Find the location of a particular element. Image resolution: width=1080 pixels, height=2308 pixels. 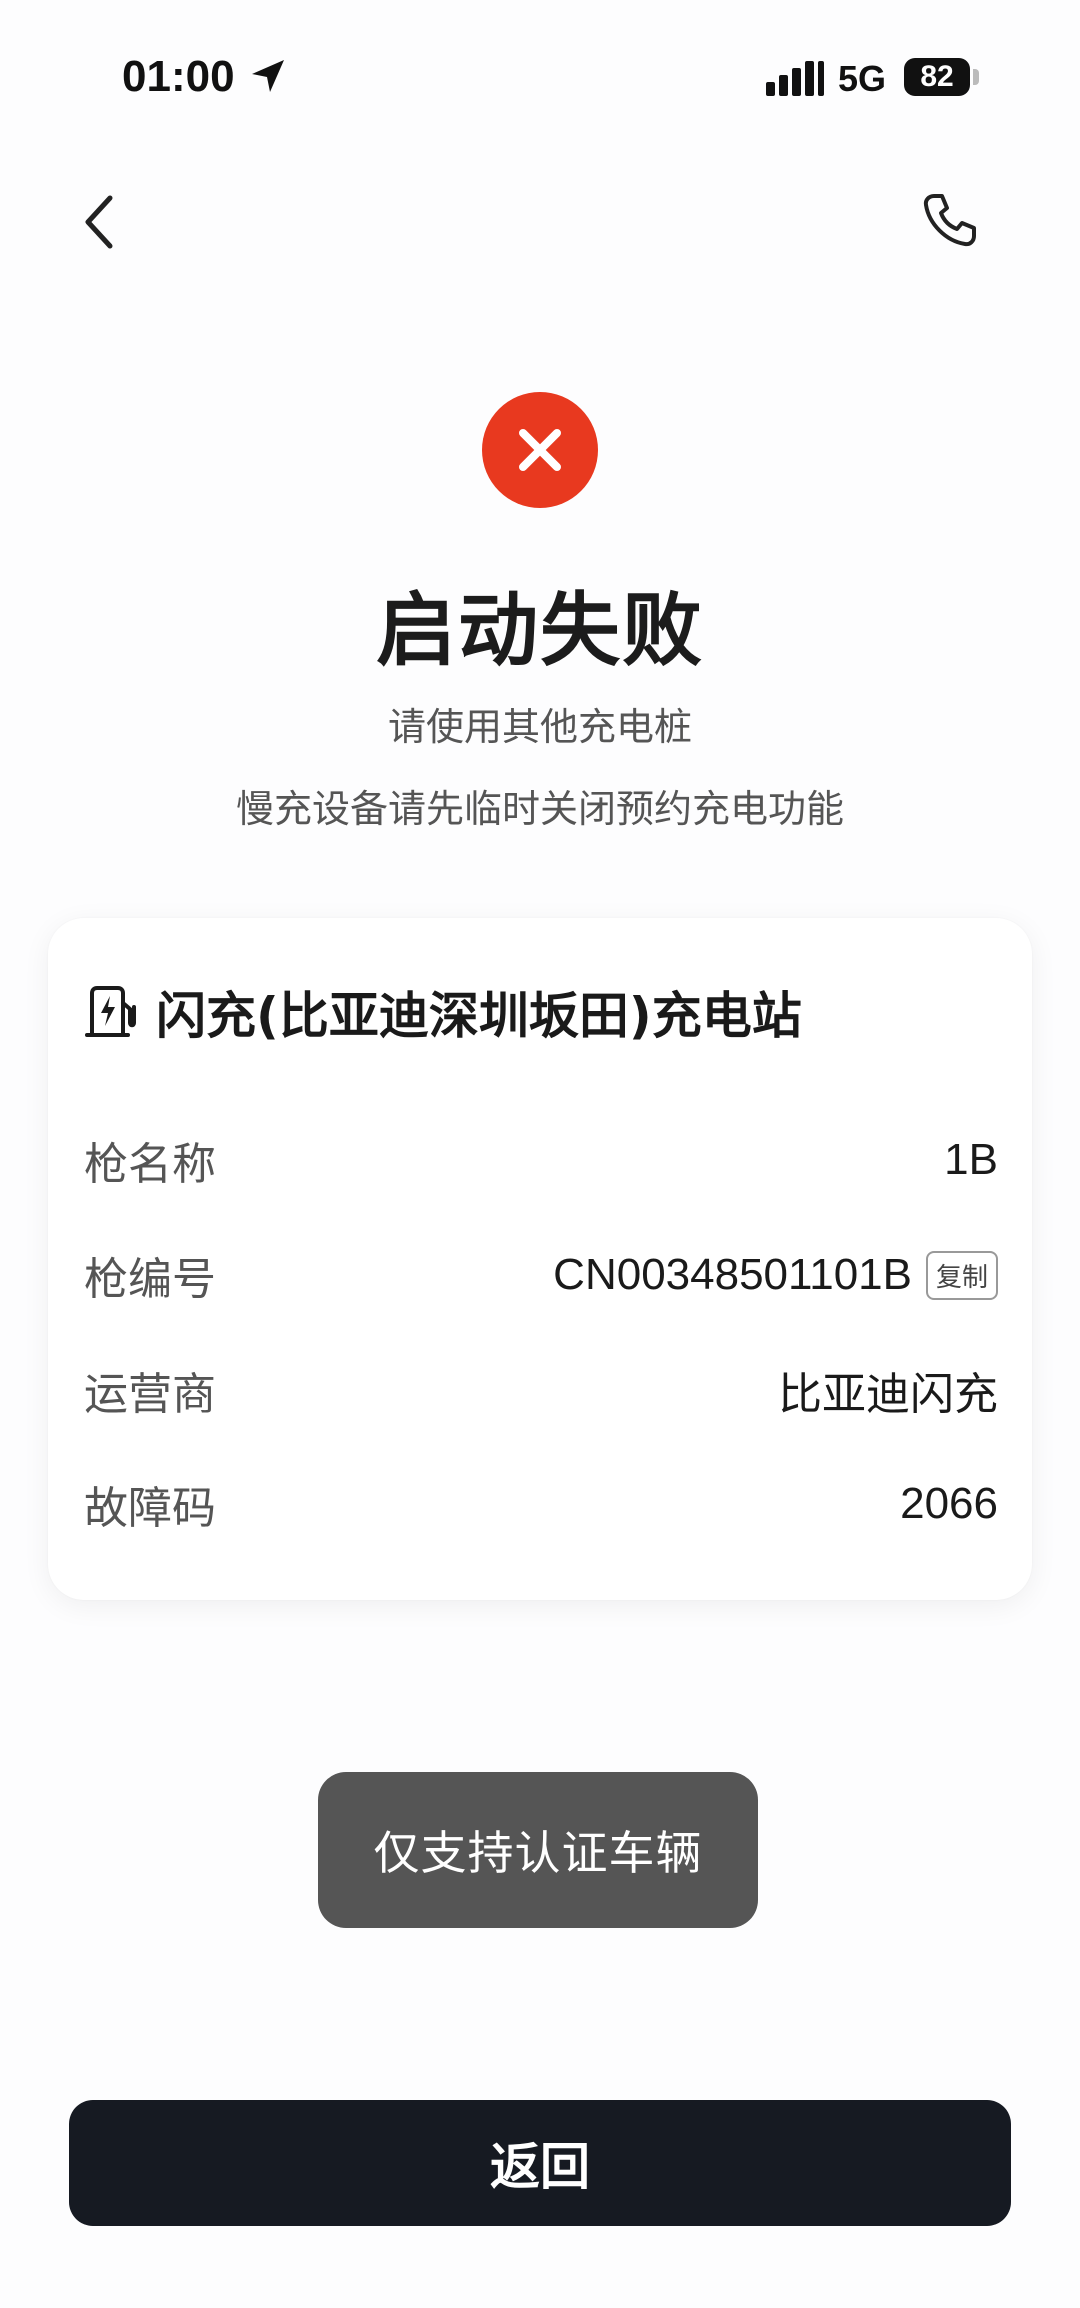

info-row-gun-name: 枪名称 1B is located at coordinates (541, 1160).